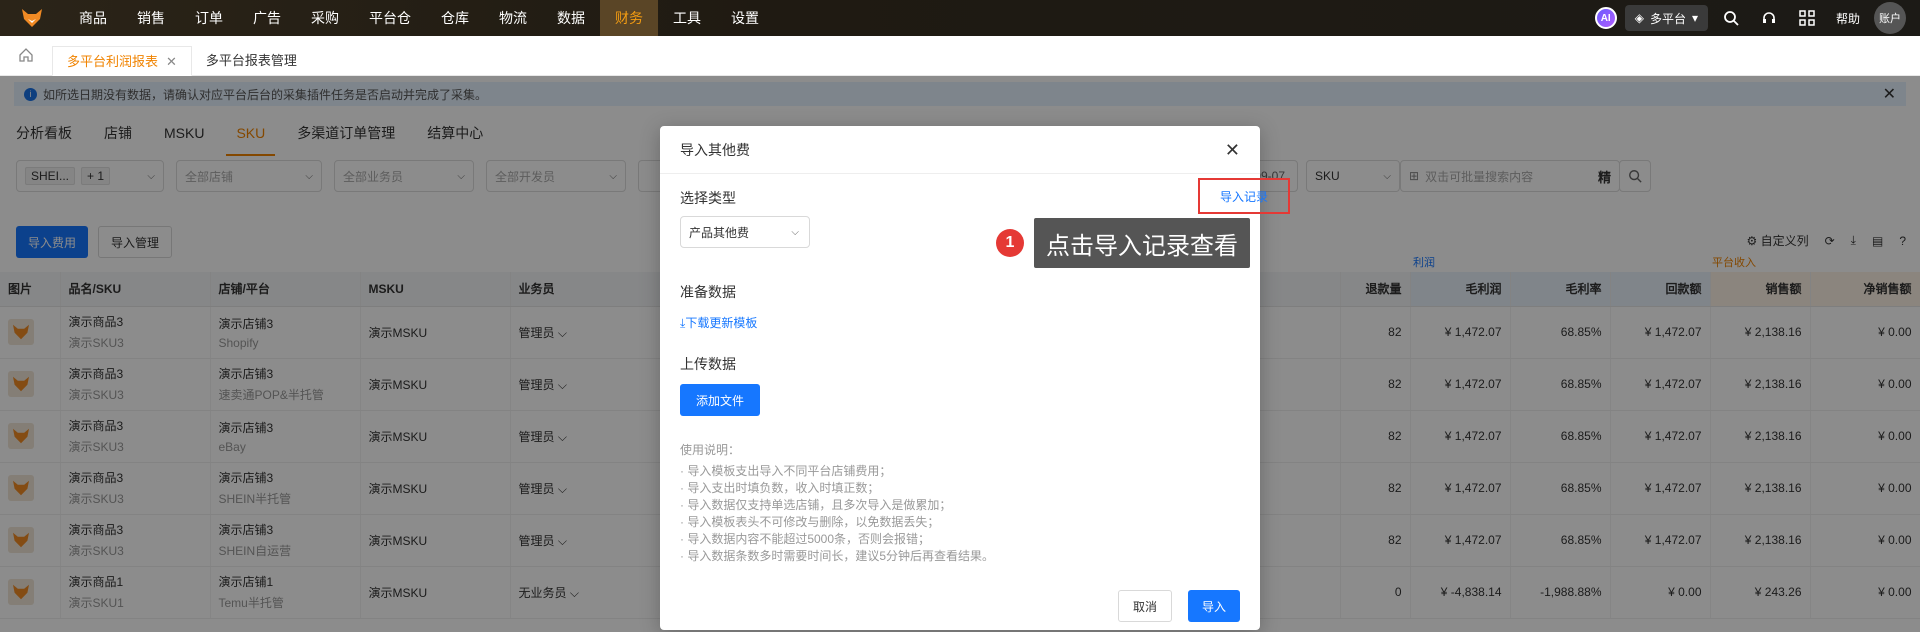  What do you see at coordinates (1213, 606) in the screenshot?
I see `import-button: 导入` at bounding box center [1213, 606].